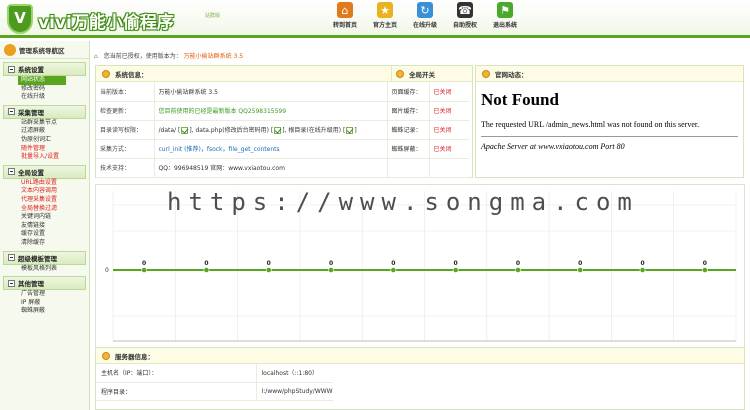 The width and height of the screenshot is (750, 410). What do you see at coordinates (31, 284) in the screenshot?
I see `group-label: 其他管理` at bounding box center [31, 284].